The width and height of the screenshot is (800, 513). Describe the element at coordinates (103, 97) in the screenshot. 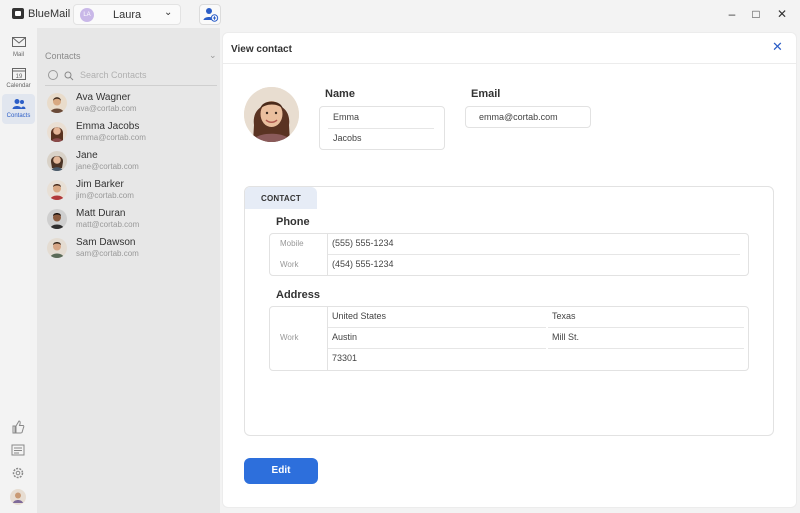

I see `contact-name: Ava Wagner` at that location.